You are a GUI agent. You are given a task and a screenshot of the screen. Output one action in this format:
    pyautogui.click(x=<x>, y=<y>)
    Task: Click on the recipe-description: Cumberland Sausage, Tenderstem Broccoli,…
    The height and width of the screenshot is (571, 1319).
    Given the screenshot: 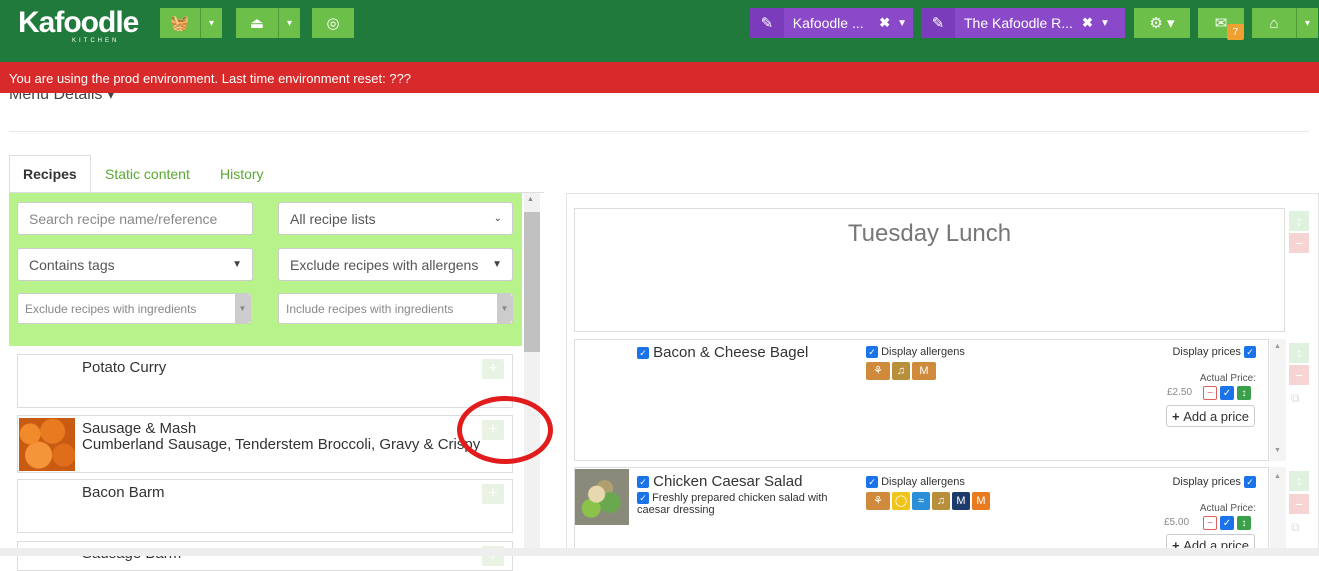 What is the action you would take?
    pyautogui.click(x=281, y=444)
    